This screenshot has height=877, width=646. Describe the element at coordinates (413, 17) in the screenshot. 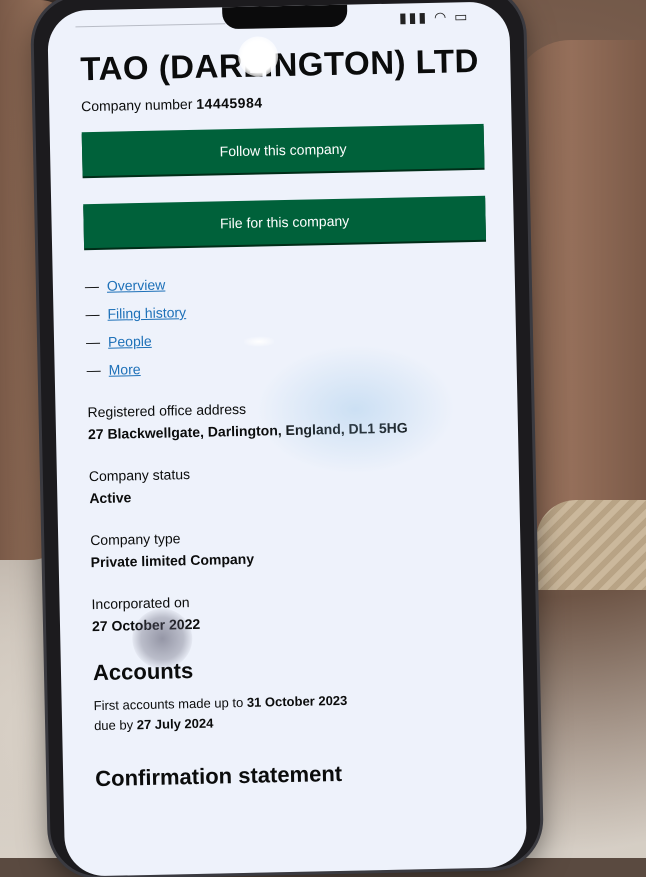

I see `signal-icon: ▮▮▮` at that location.